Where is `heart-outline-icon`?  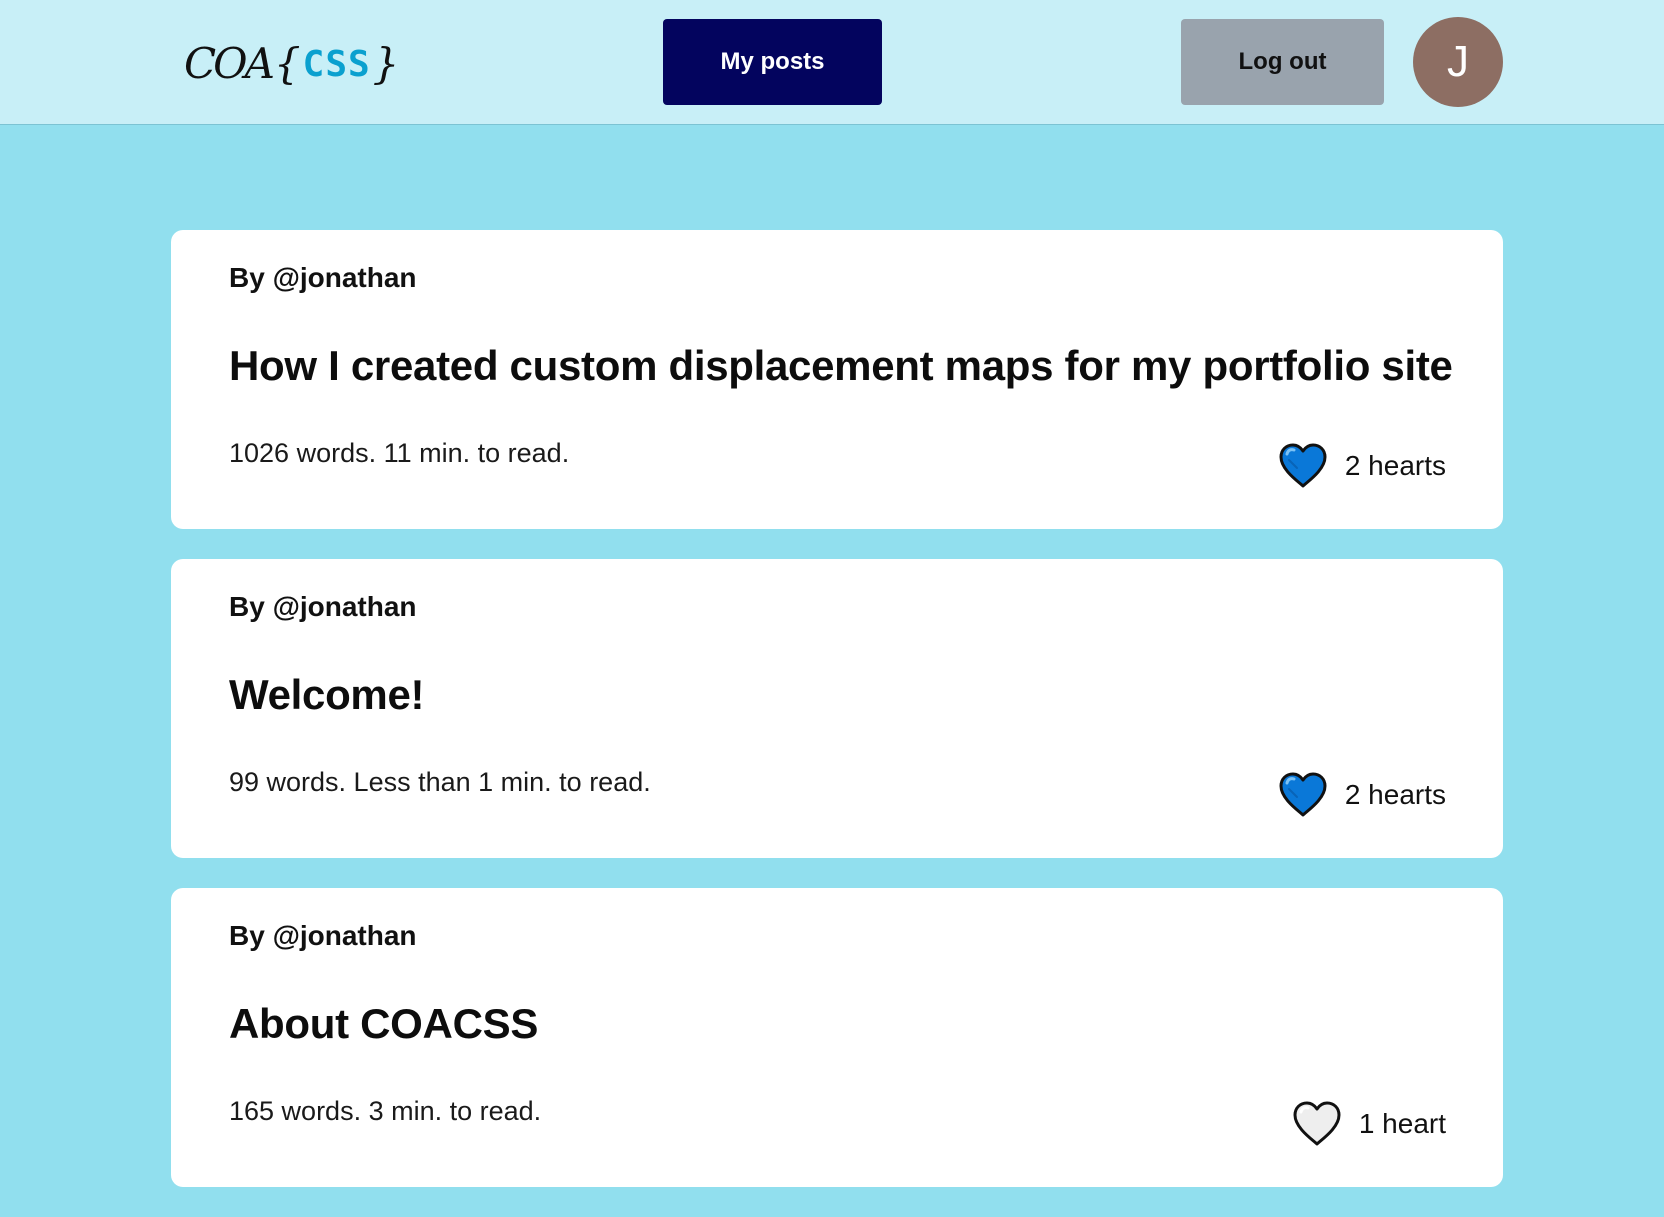
heart-outline-icon is located at coordinates (1317, 1124).